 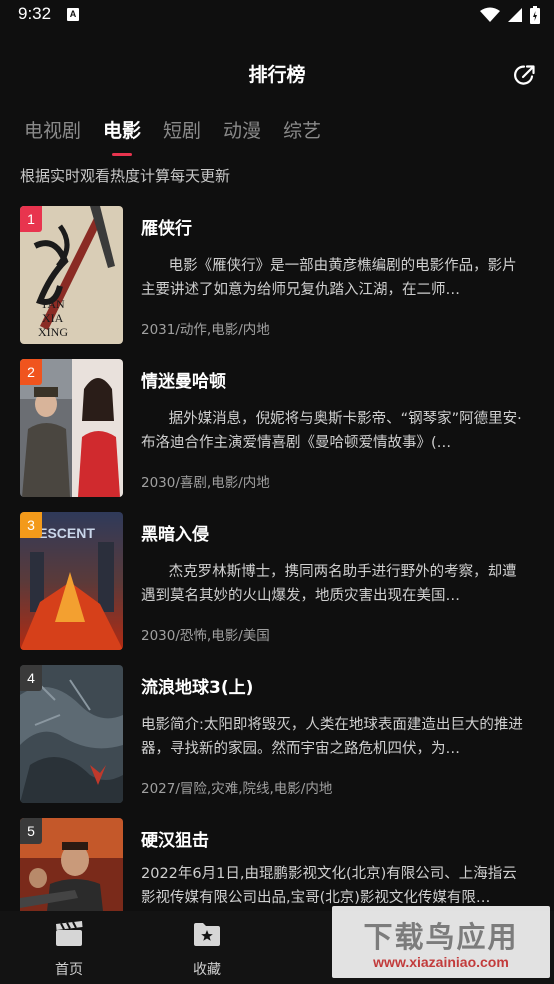 I want to click on ranking-description: 根据实时观看热度计算每天更新, so click(x=125, y=176).